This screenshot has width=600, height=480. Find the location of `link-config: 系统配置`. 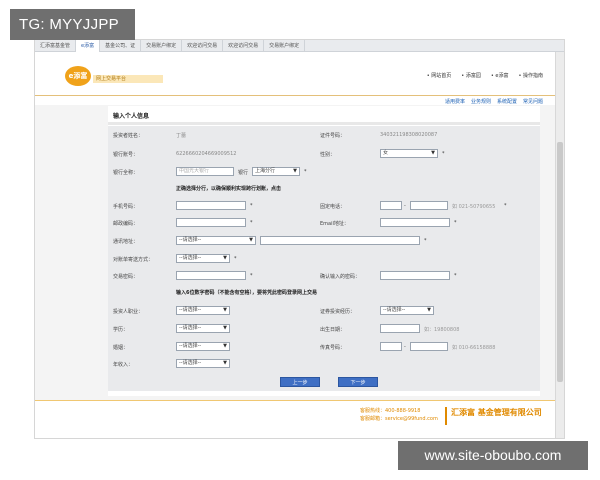

link-config: 系统配置 is located at coordinates (507, 101).